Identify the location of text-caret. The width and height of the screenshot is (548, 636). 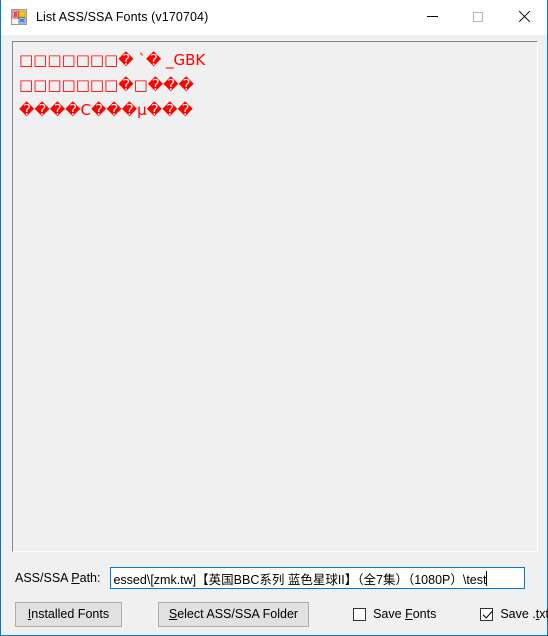
(487, 578).